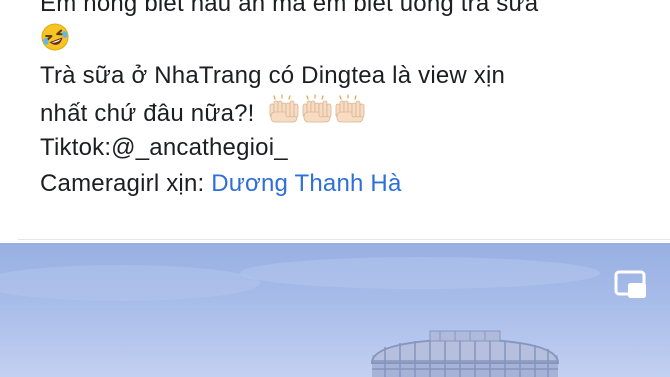 The height and width of the screenshot is (377, 670). I want to click on emoji-line, so click(345, 40).